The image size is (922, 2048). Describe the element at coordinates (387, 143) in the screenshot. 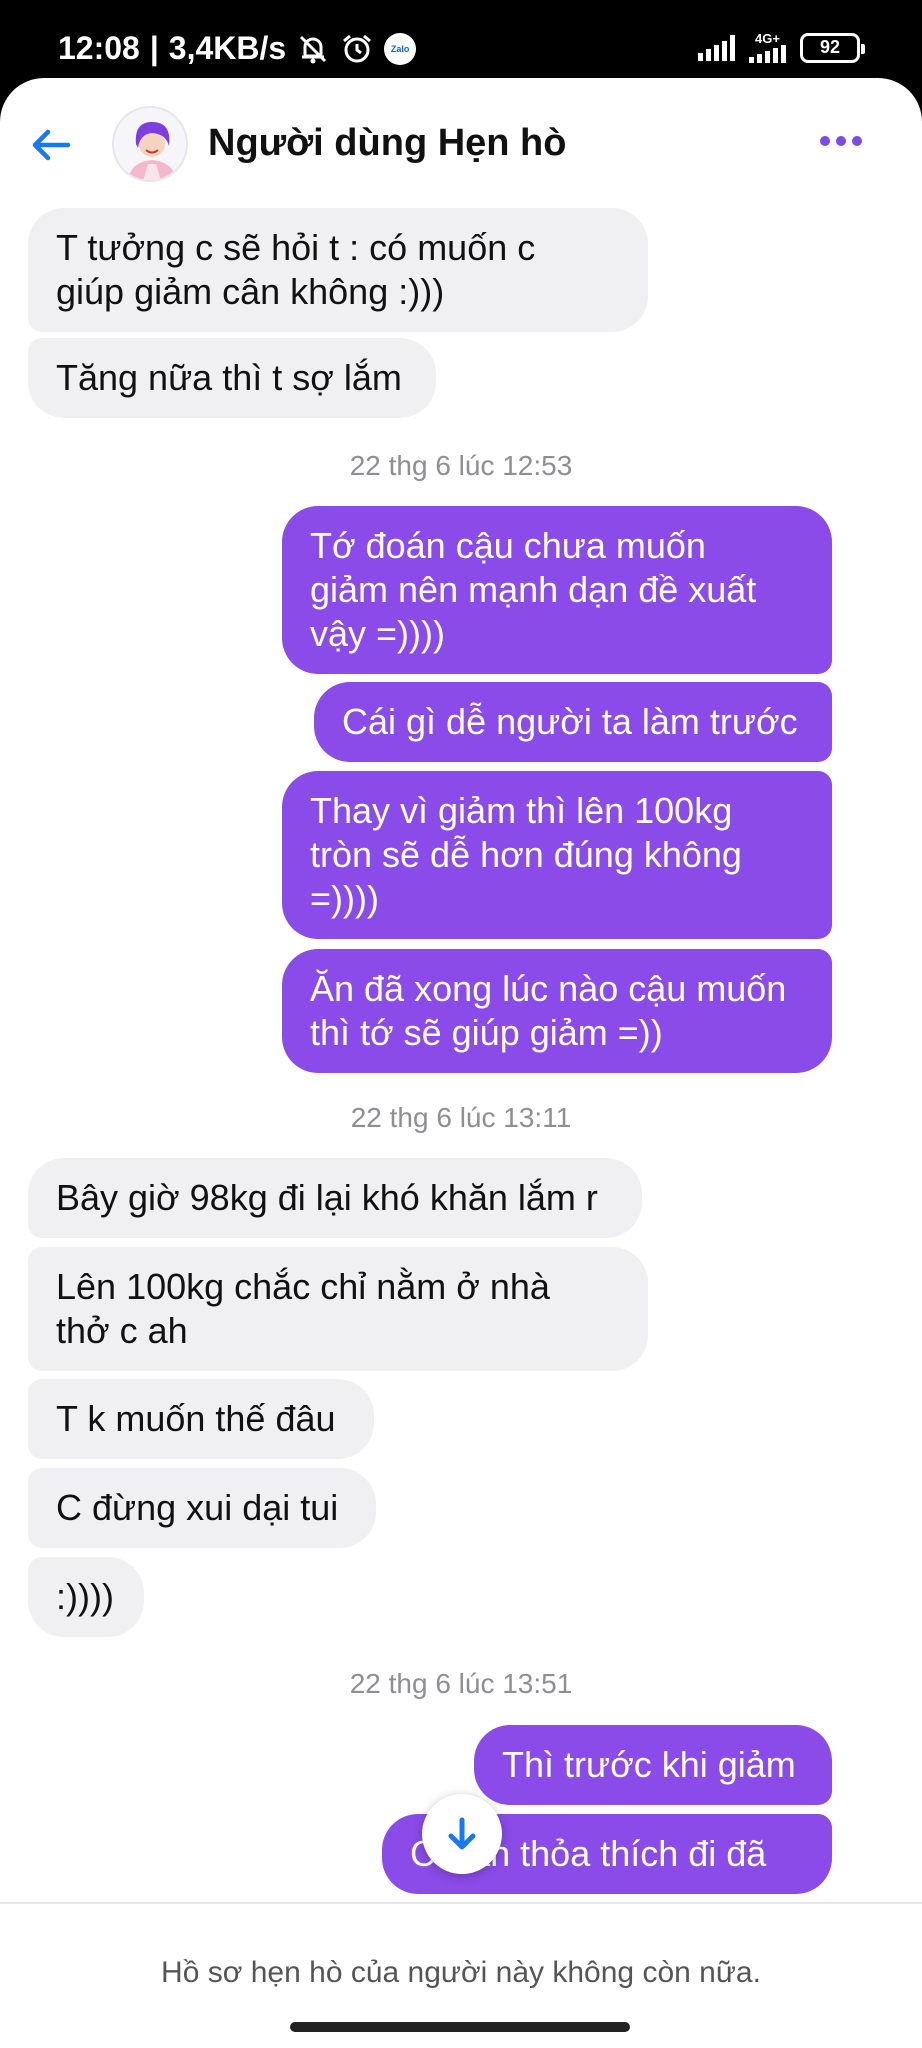

I see `chat-title: Người dùng Hẹn hò` at that location.